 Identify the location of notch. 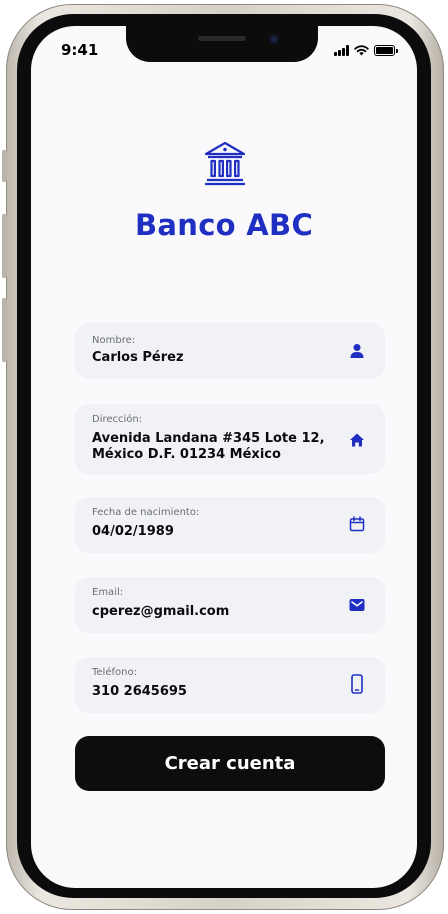
(222, 44).